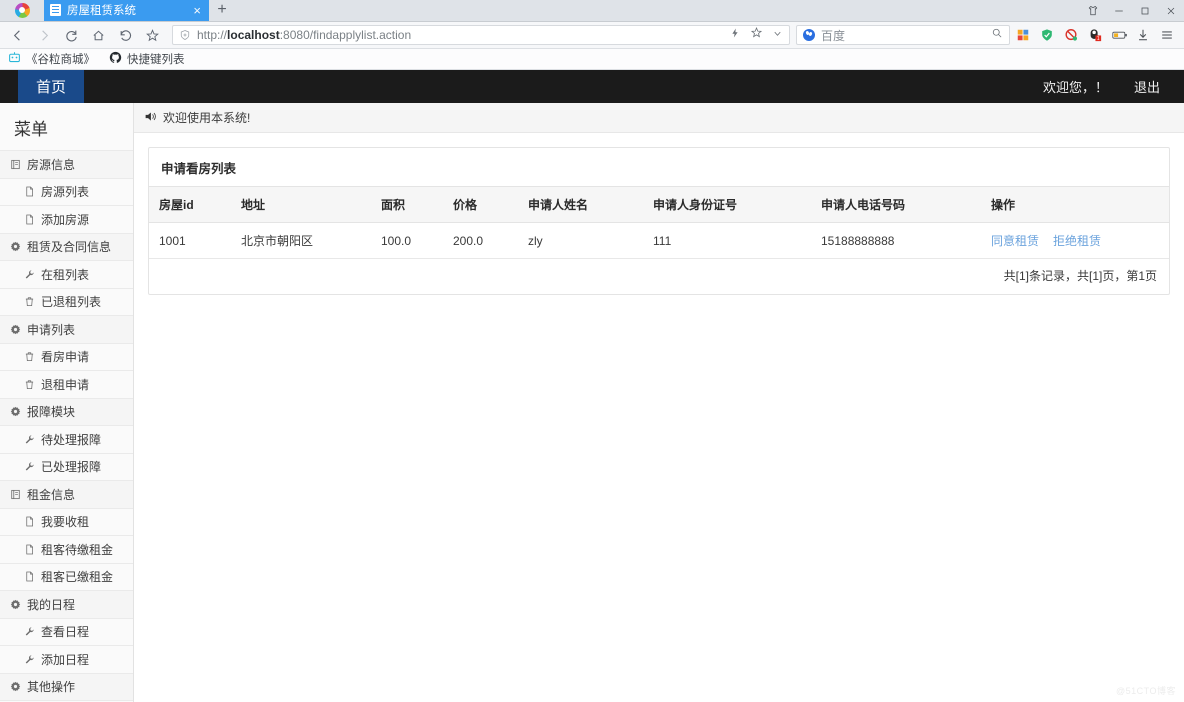  Describe the element at coordinates (51, 687) in the screenshot. I see `sidebar-item-label: 其他操作` at that location.